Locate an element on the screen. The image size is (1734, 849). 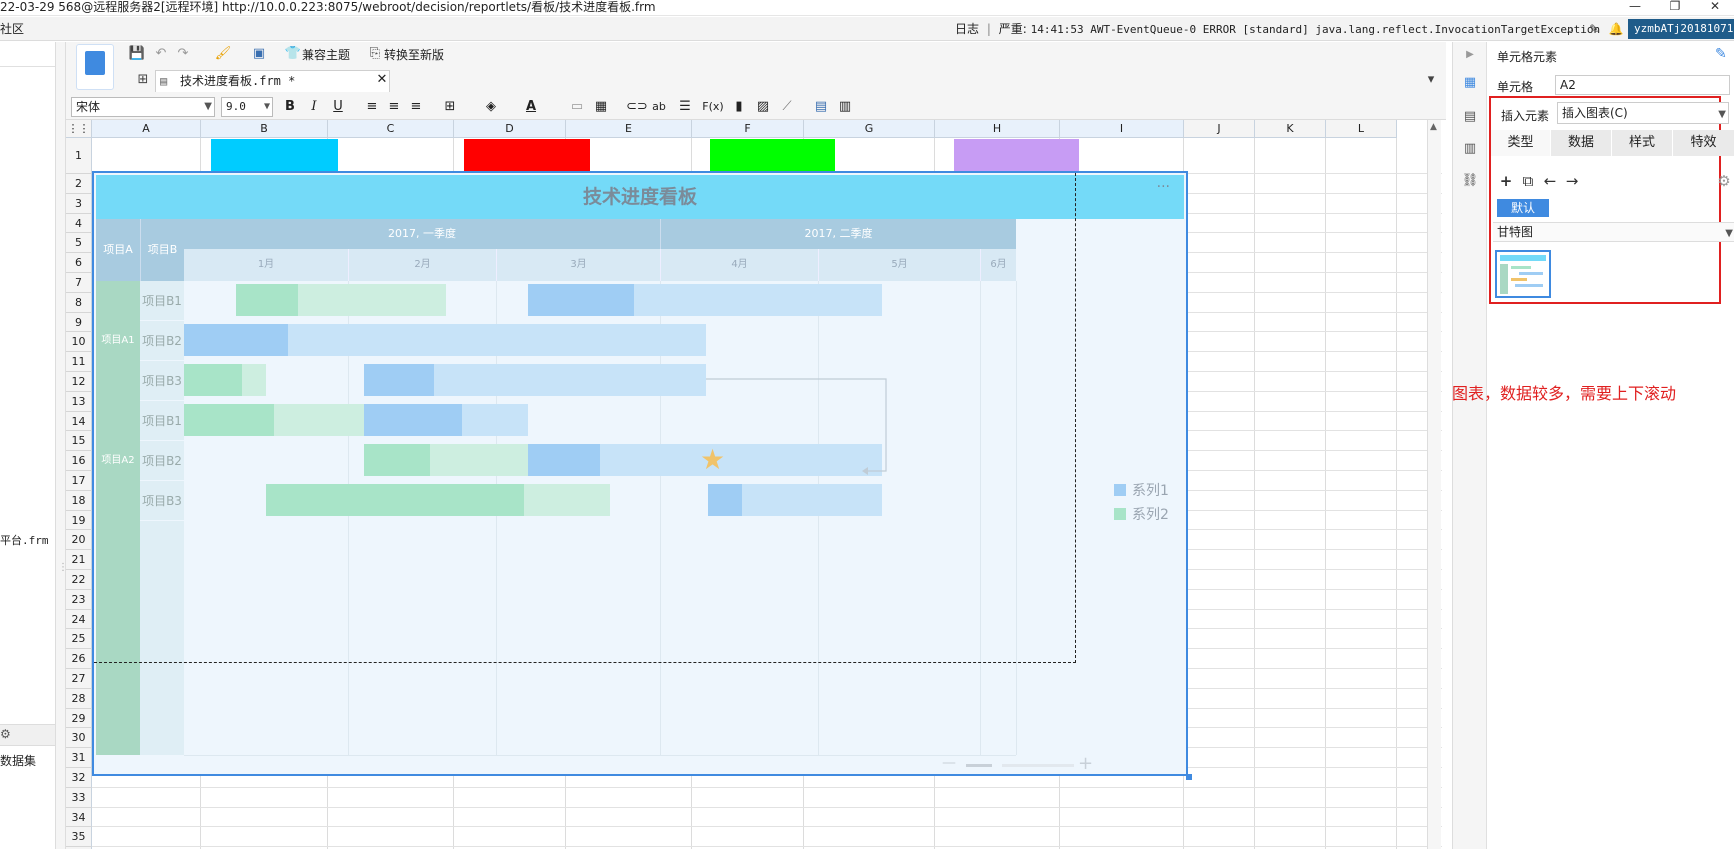
column-header: D is located at coordinates (510, 129).